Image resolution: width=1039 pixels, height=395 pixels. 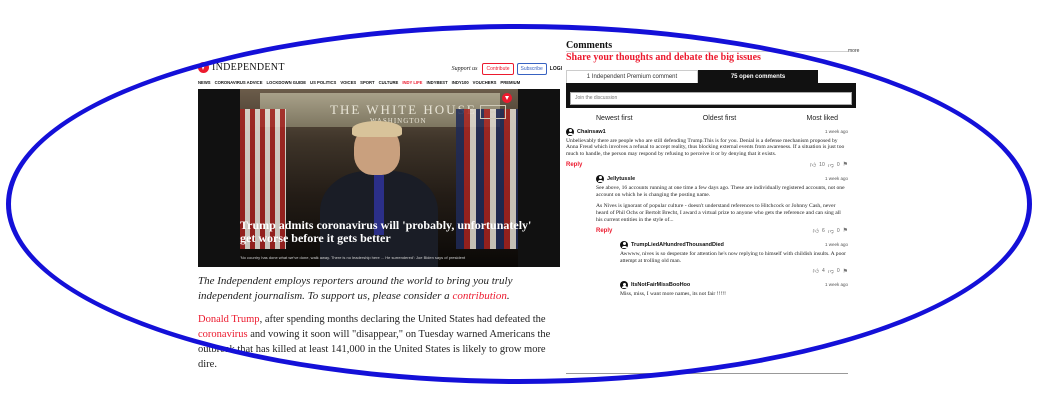 What do you see at coordinates (436, 82) in the screenshot?
I see `nav-item-indybest: INDYBEST` at bounding box center [436, 82].